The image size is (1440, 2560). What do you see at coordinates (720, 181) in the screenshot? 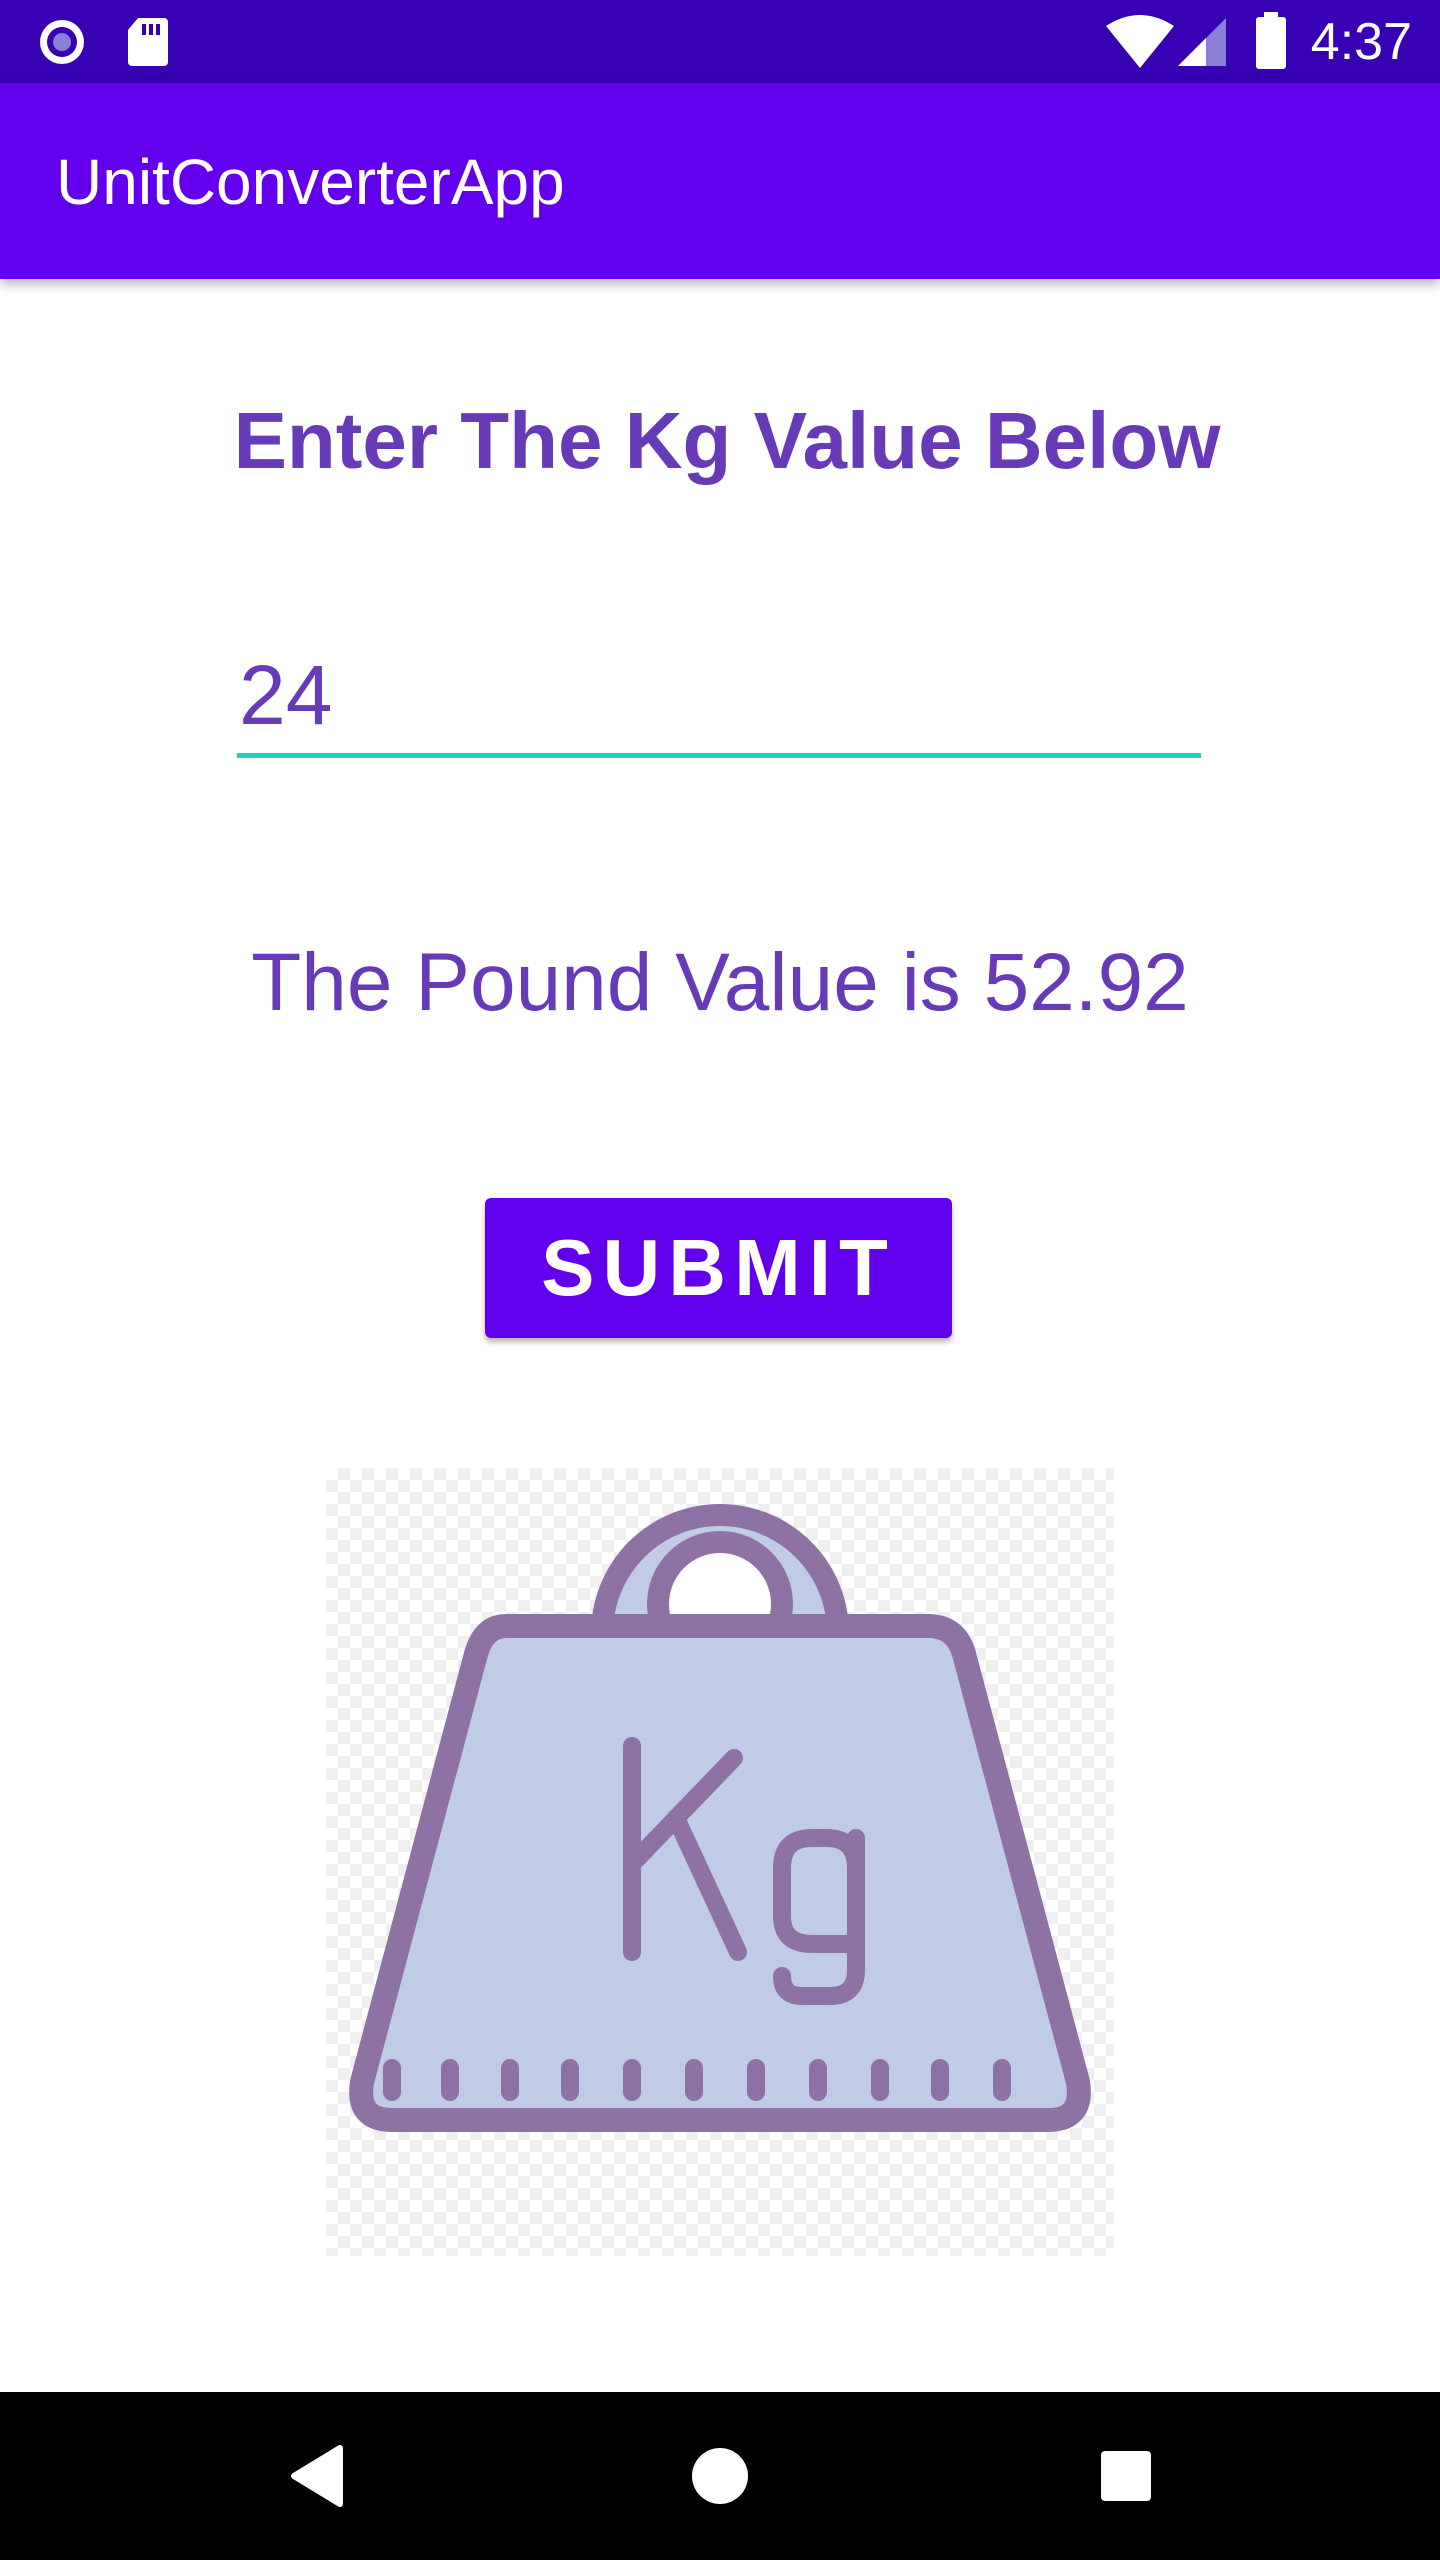
I see `app-bar: UnitConverterApp` at bounding box center [720, 181].